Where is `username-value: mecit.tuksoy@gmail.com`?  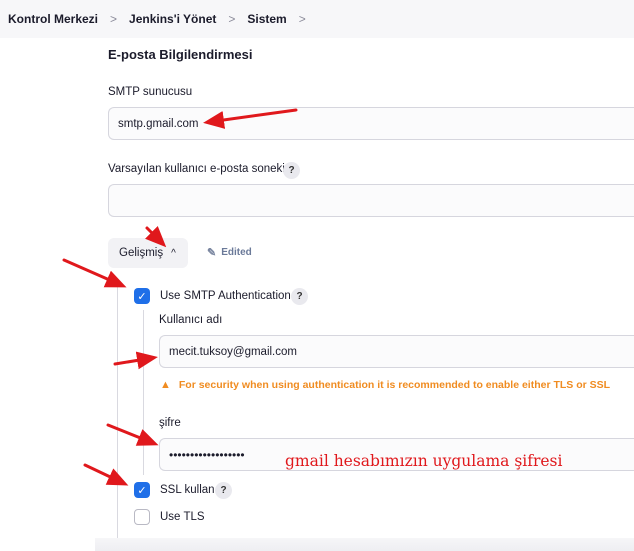
username-value: mecit.tuksoy@gmail.com is located at coordinates (233, 351).